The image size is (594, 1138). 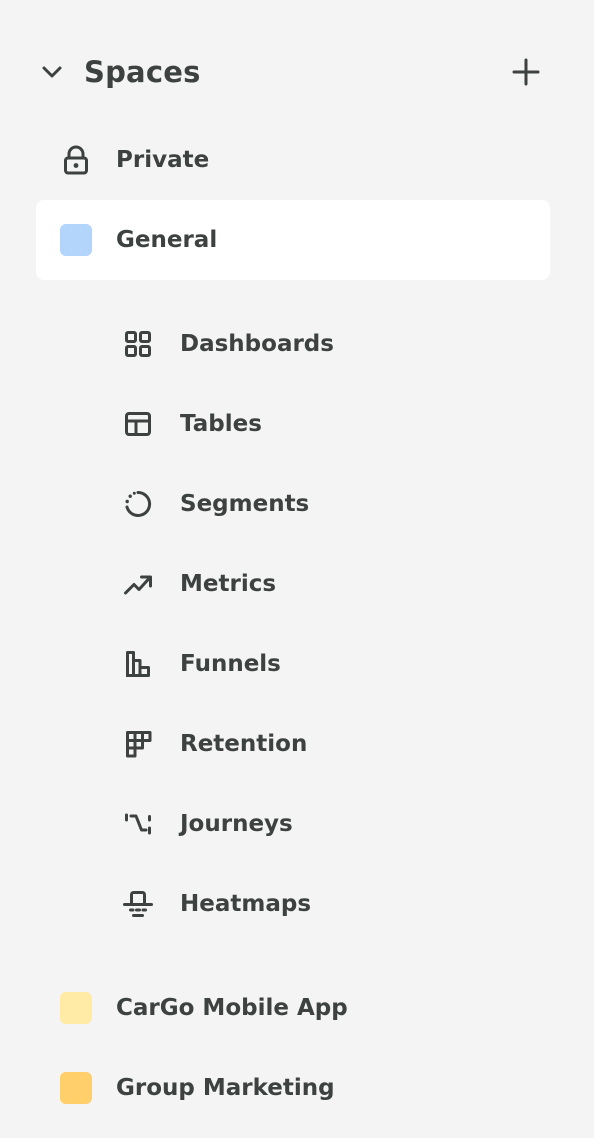 What do you see at coordinates (293, 160) in the screenshot?
I see `space-item-private: Private` at bounding box center [293, 160].